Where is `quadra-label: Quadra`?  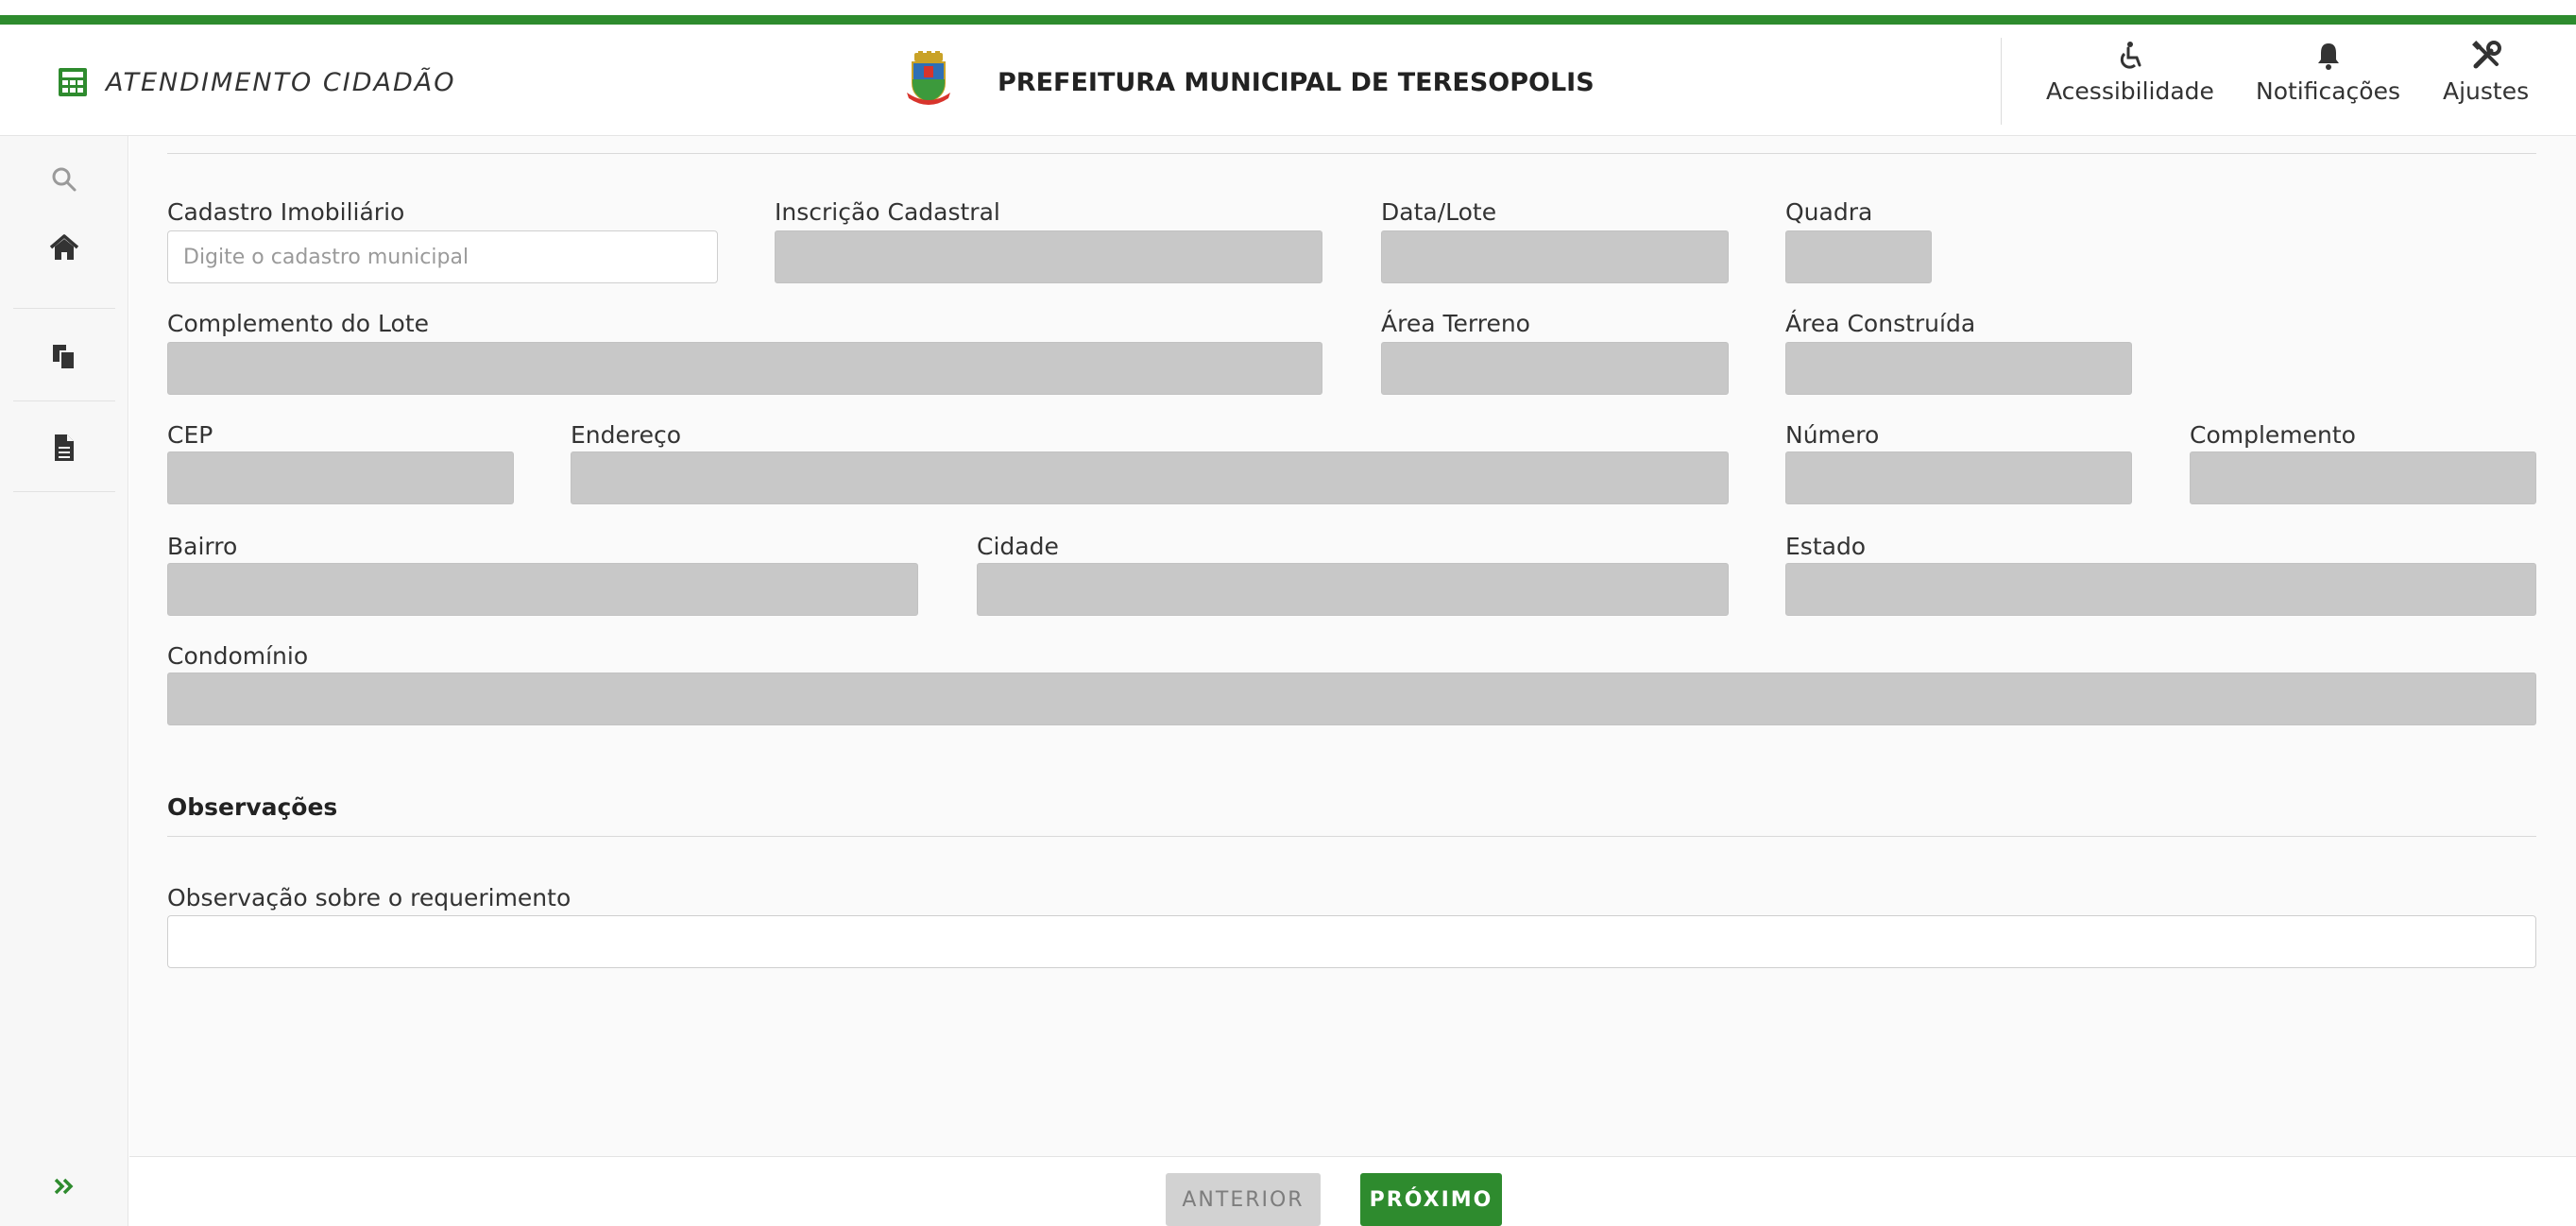
quadra-label: Quadra is located at coordinates (1829, 212).